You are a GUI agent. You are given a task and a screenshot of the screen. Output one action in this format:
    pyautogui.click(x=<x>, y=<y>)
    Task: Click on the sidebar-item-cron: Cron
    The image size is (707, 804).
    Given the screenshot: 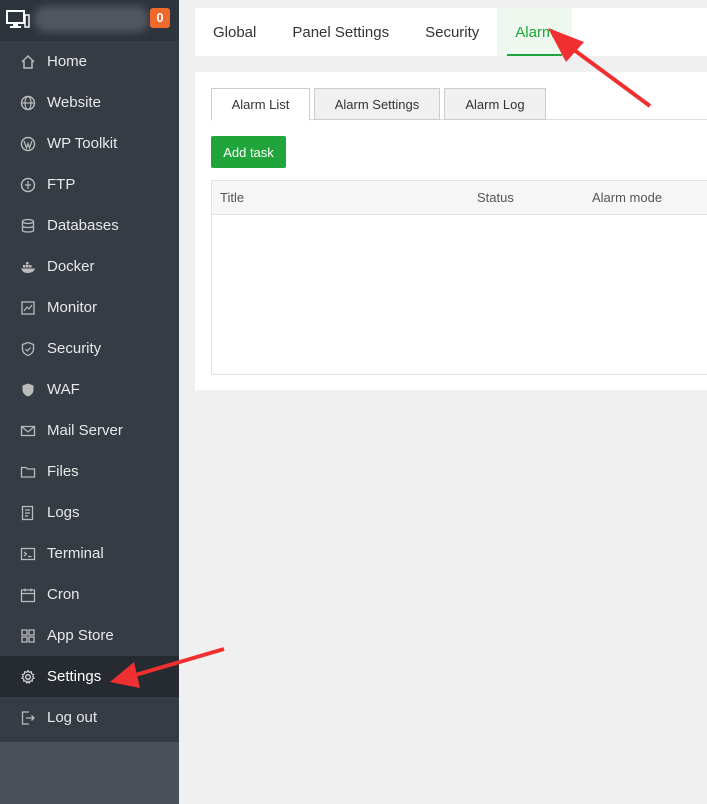 What is the action you would take?
    pyautogui.click(x=89, y=594)
    